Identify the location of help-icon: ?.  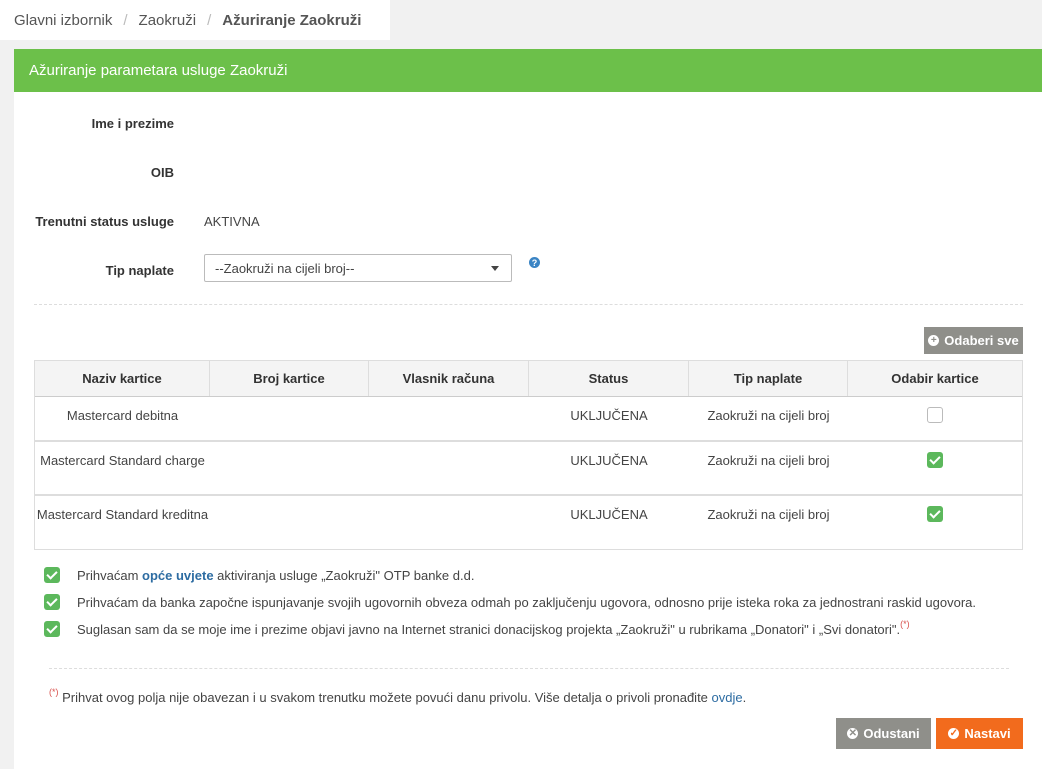
(534, 262).